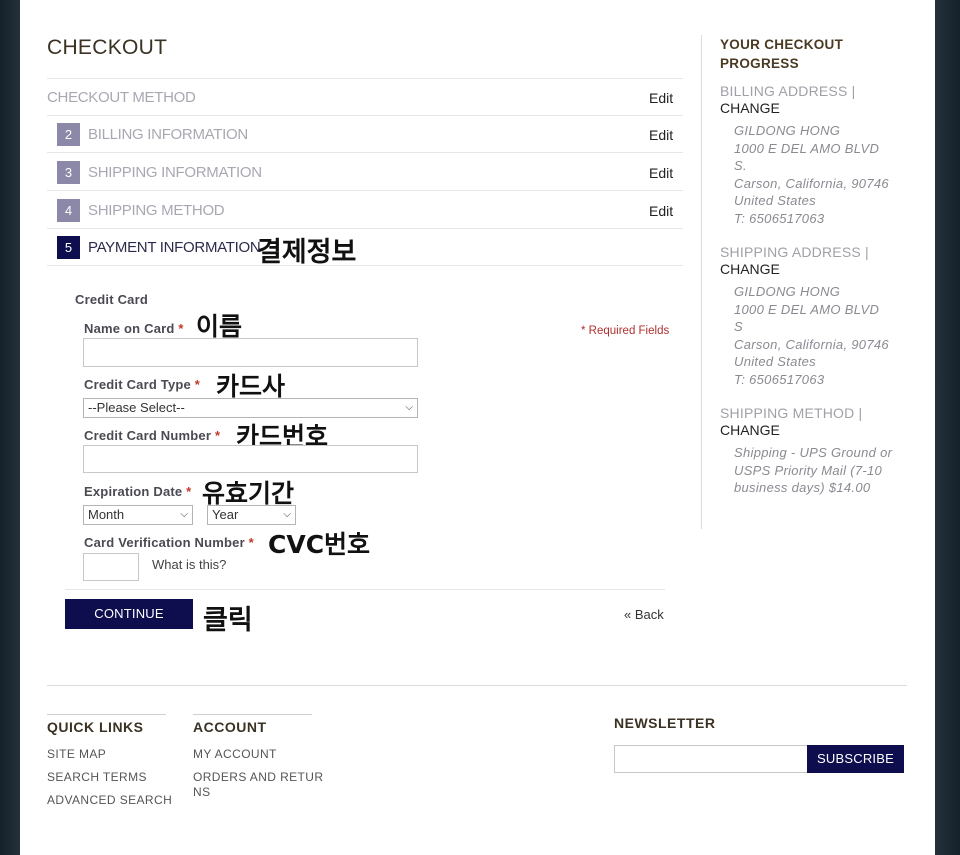  I want to click on account-title: ACCOUNT, so click(230, 727).